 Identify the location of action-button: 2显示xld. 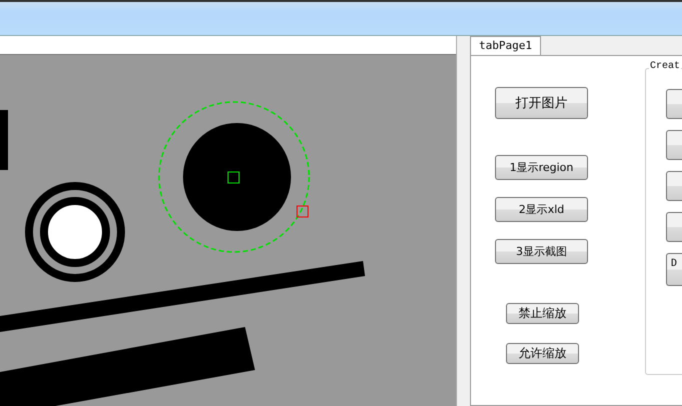
(541, 209).